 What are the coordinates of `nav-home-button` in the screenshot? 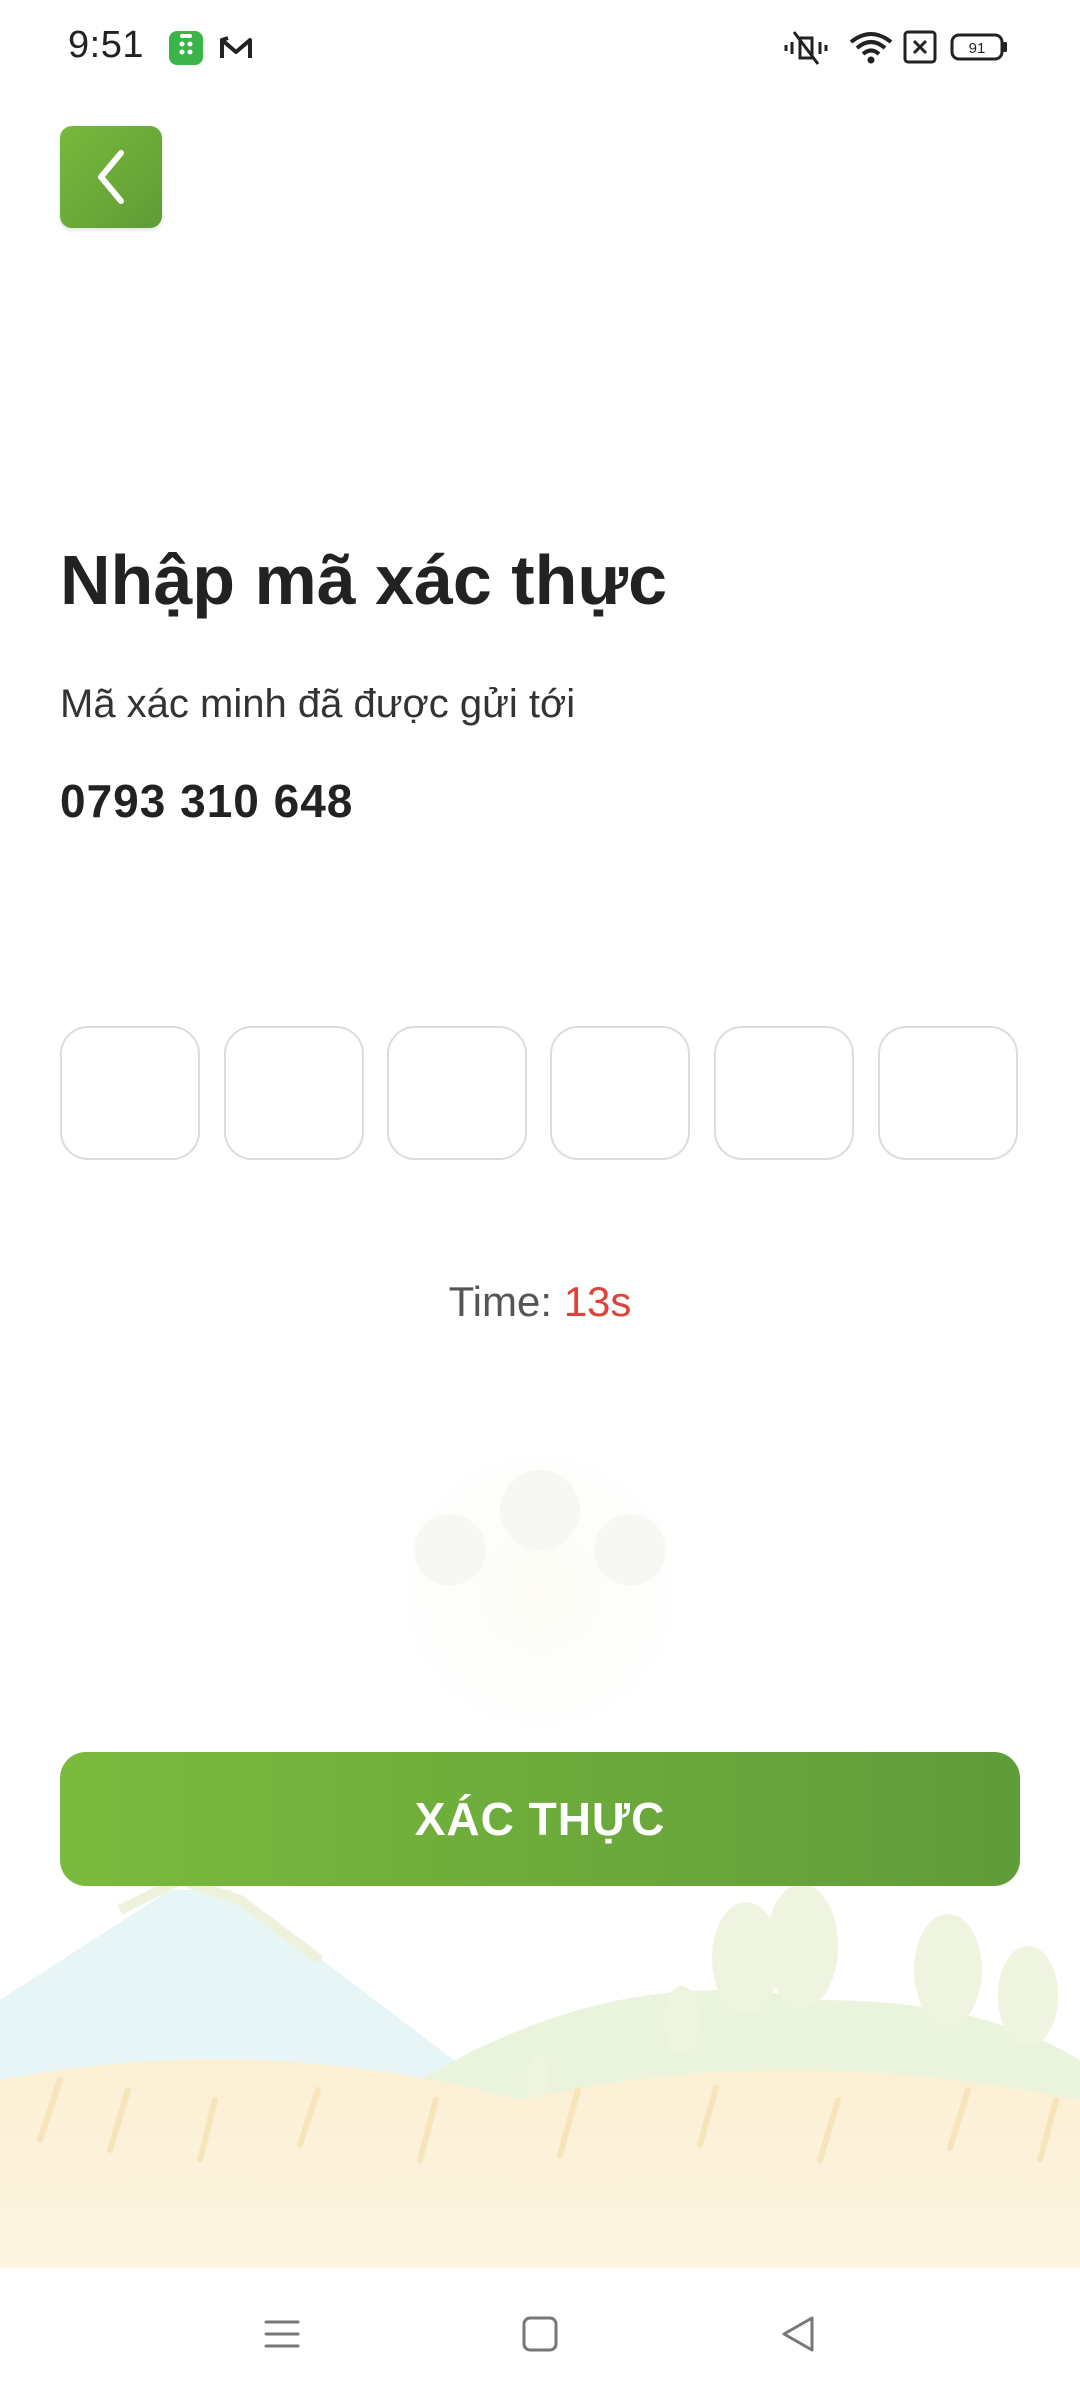 It's located at (540, 2334).